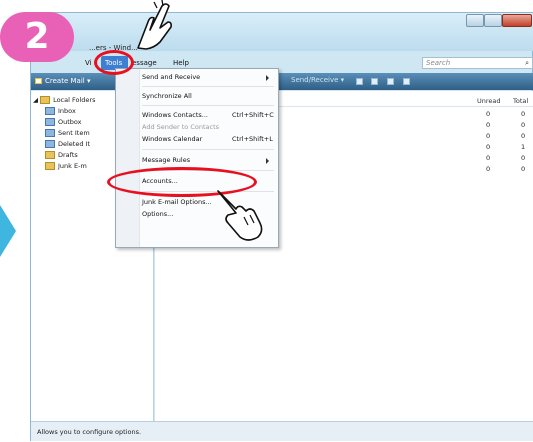  Describe the element at coordinates (72, 166) in the screenshot. I see `tree-item-label: Junk E-m` at that location.